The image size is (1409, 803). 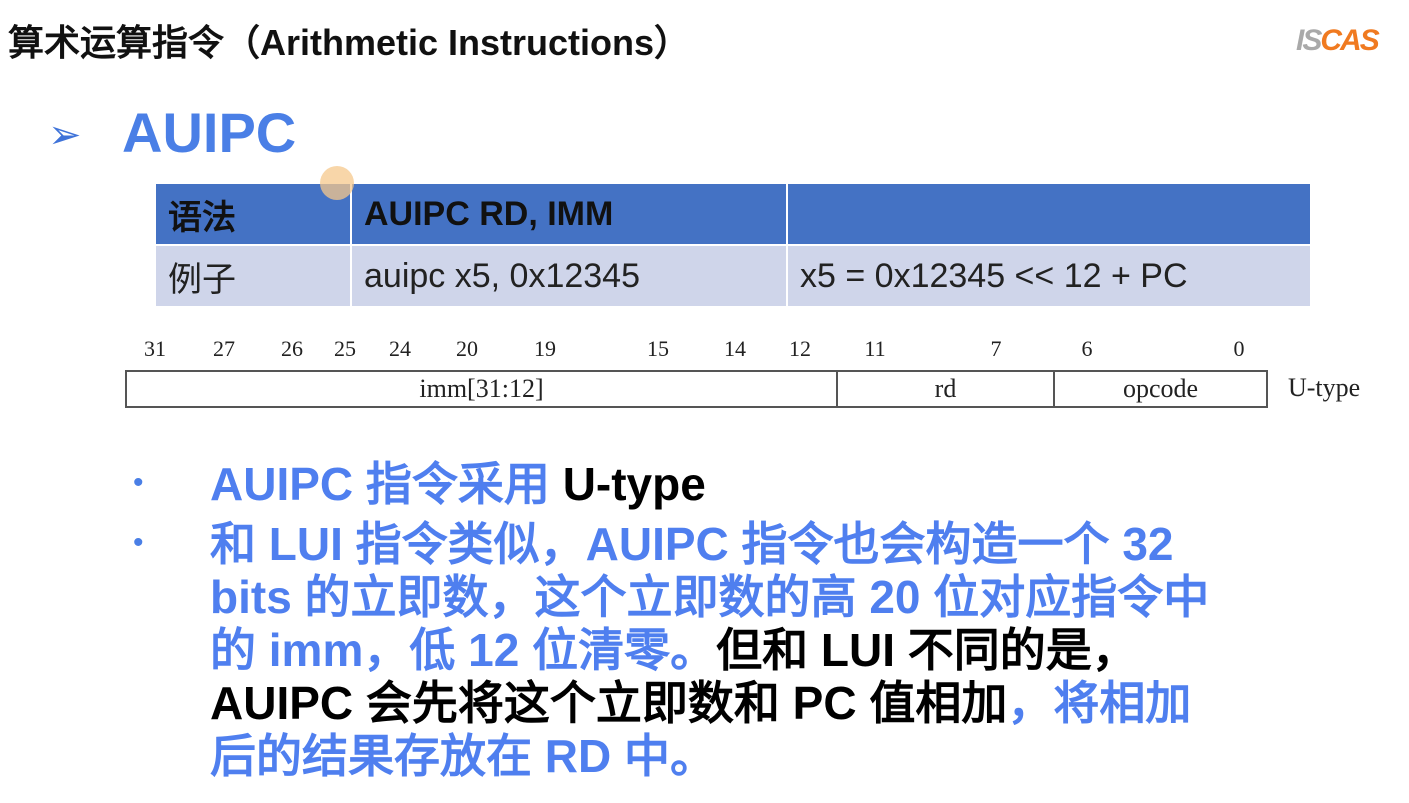 What do you see at coordinates (400, 348) in the screenshot?
I see `bit-label: 24` at bounding box center [400, 348].